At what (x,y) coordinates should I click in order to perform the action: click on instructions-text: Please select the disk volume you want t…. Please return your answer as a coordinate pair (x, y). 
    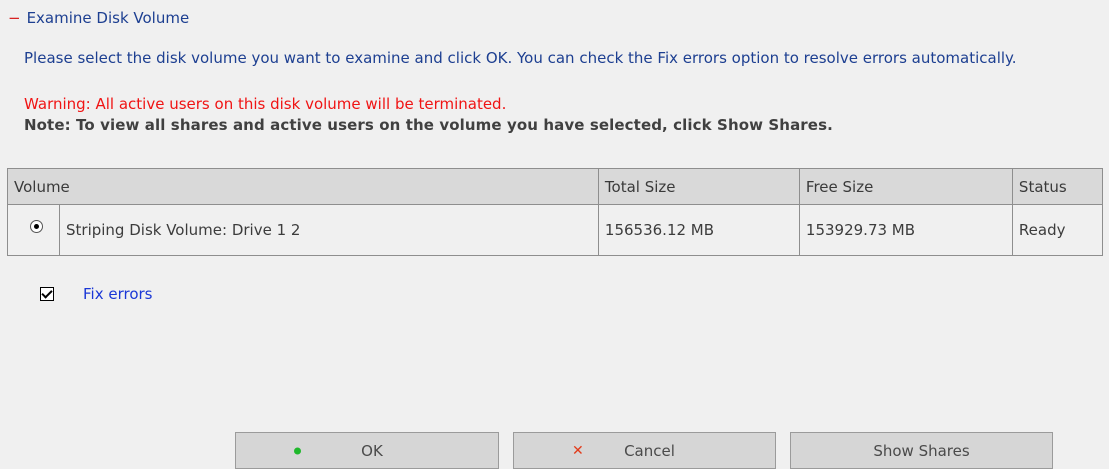
    Looking at the image, I should click on (520, 58).